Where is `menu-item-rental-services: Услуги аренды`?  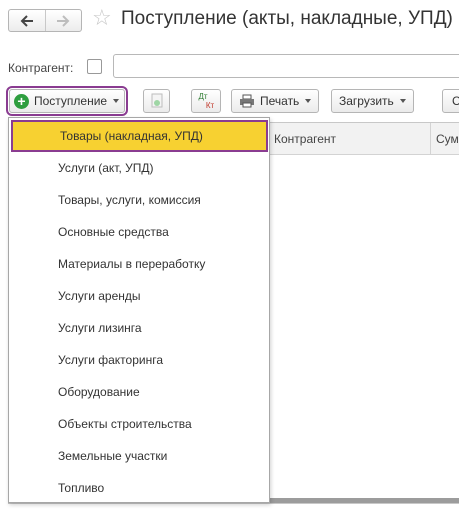
menu-item-rental-services: Услуги аренды is located at coordinates (139, 296).